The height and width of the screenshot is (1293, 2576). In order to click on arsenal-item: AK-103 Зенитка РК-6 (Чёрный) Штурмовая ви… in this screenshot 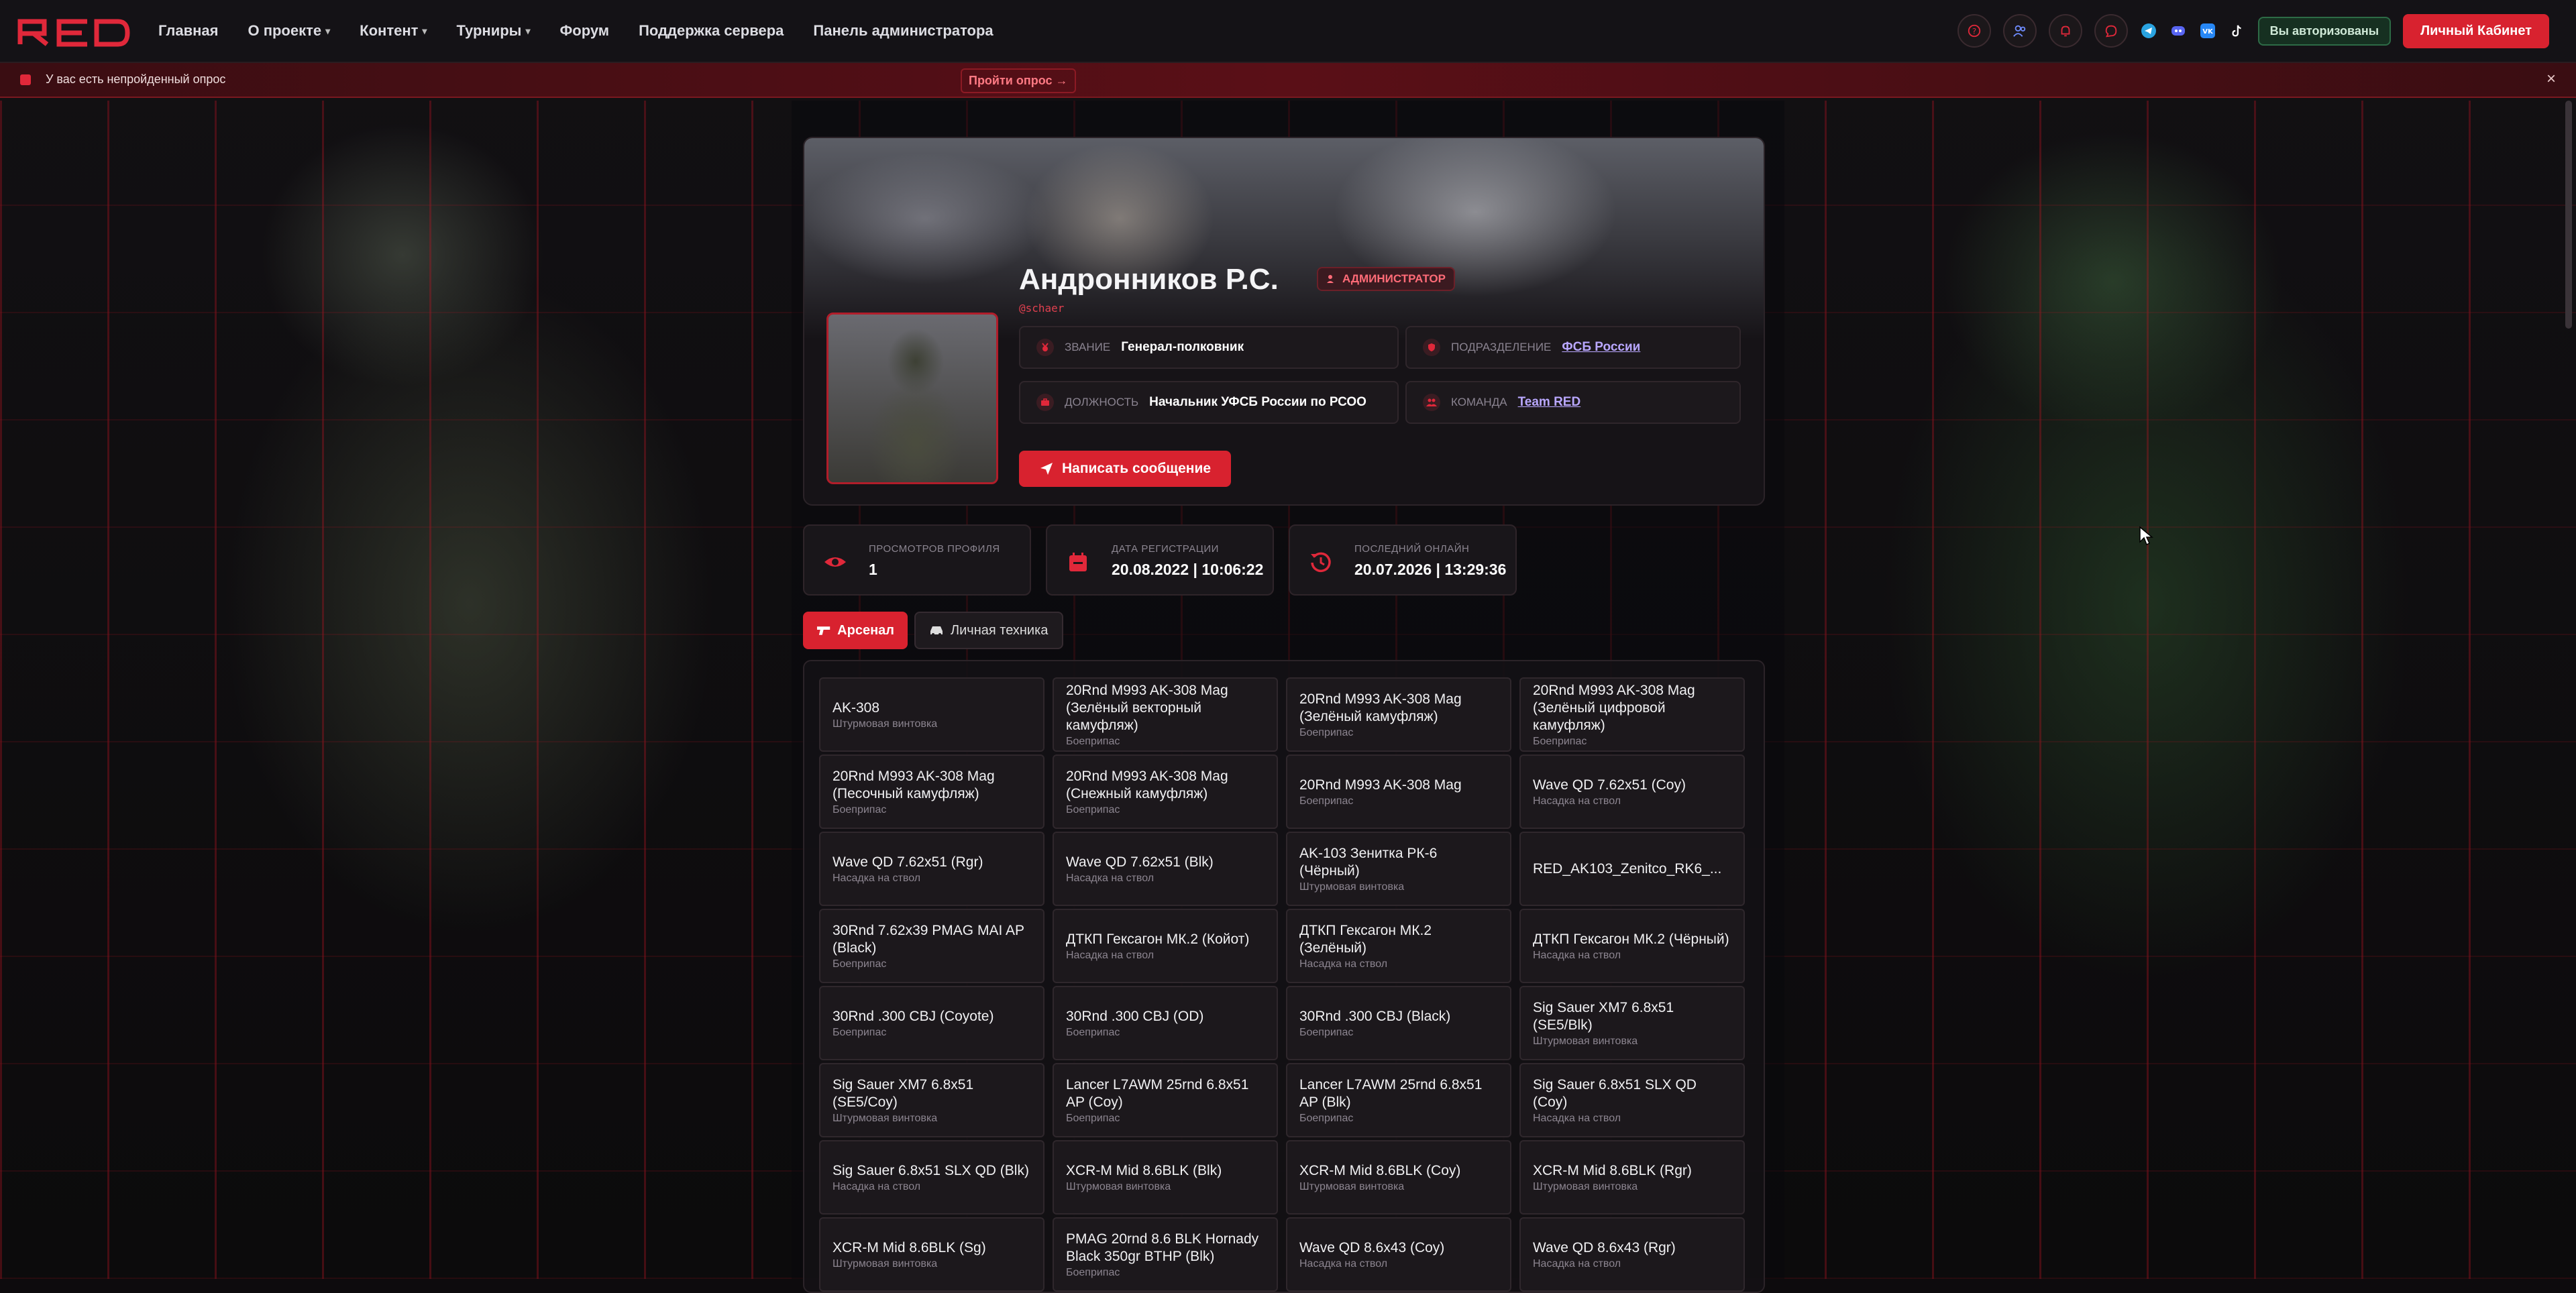, I will do `click(1398, 869)`.